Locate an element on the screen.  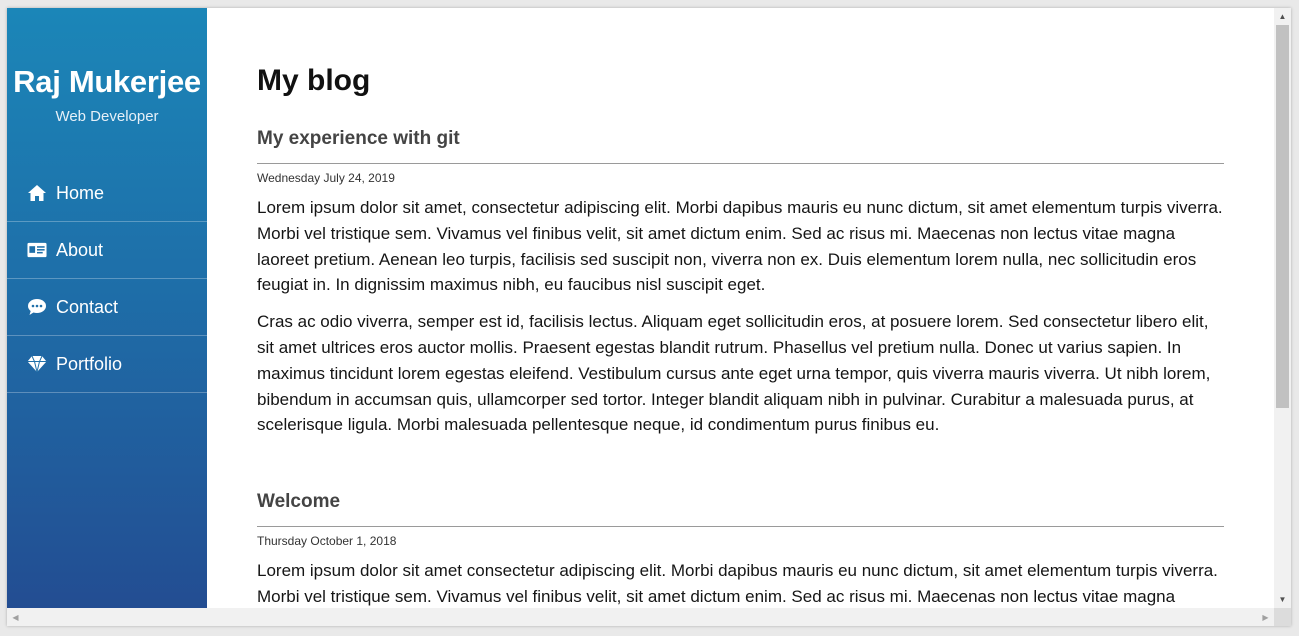
sidebar-item-label: Home is located at coordinates (80, 192).